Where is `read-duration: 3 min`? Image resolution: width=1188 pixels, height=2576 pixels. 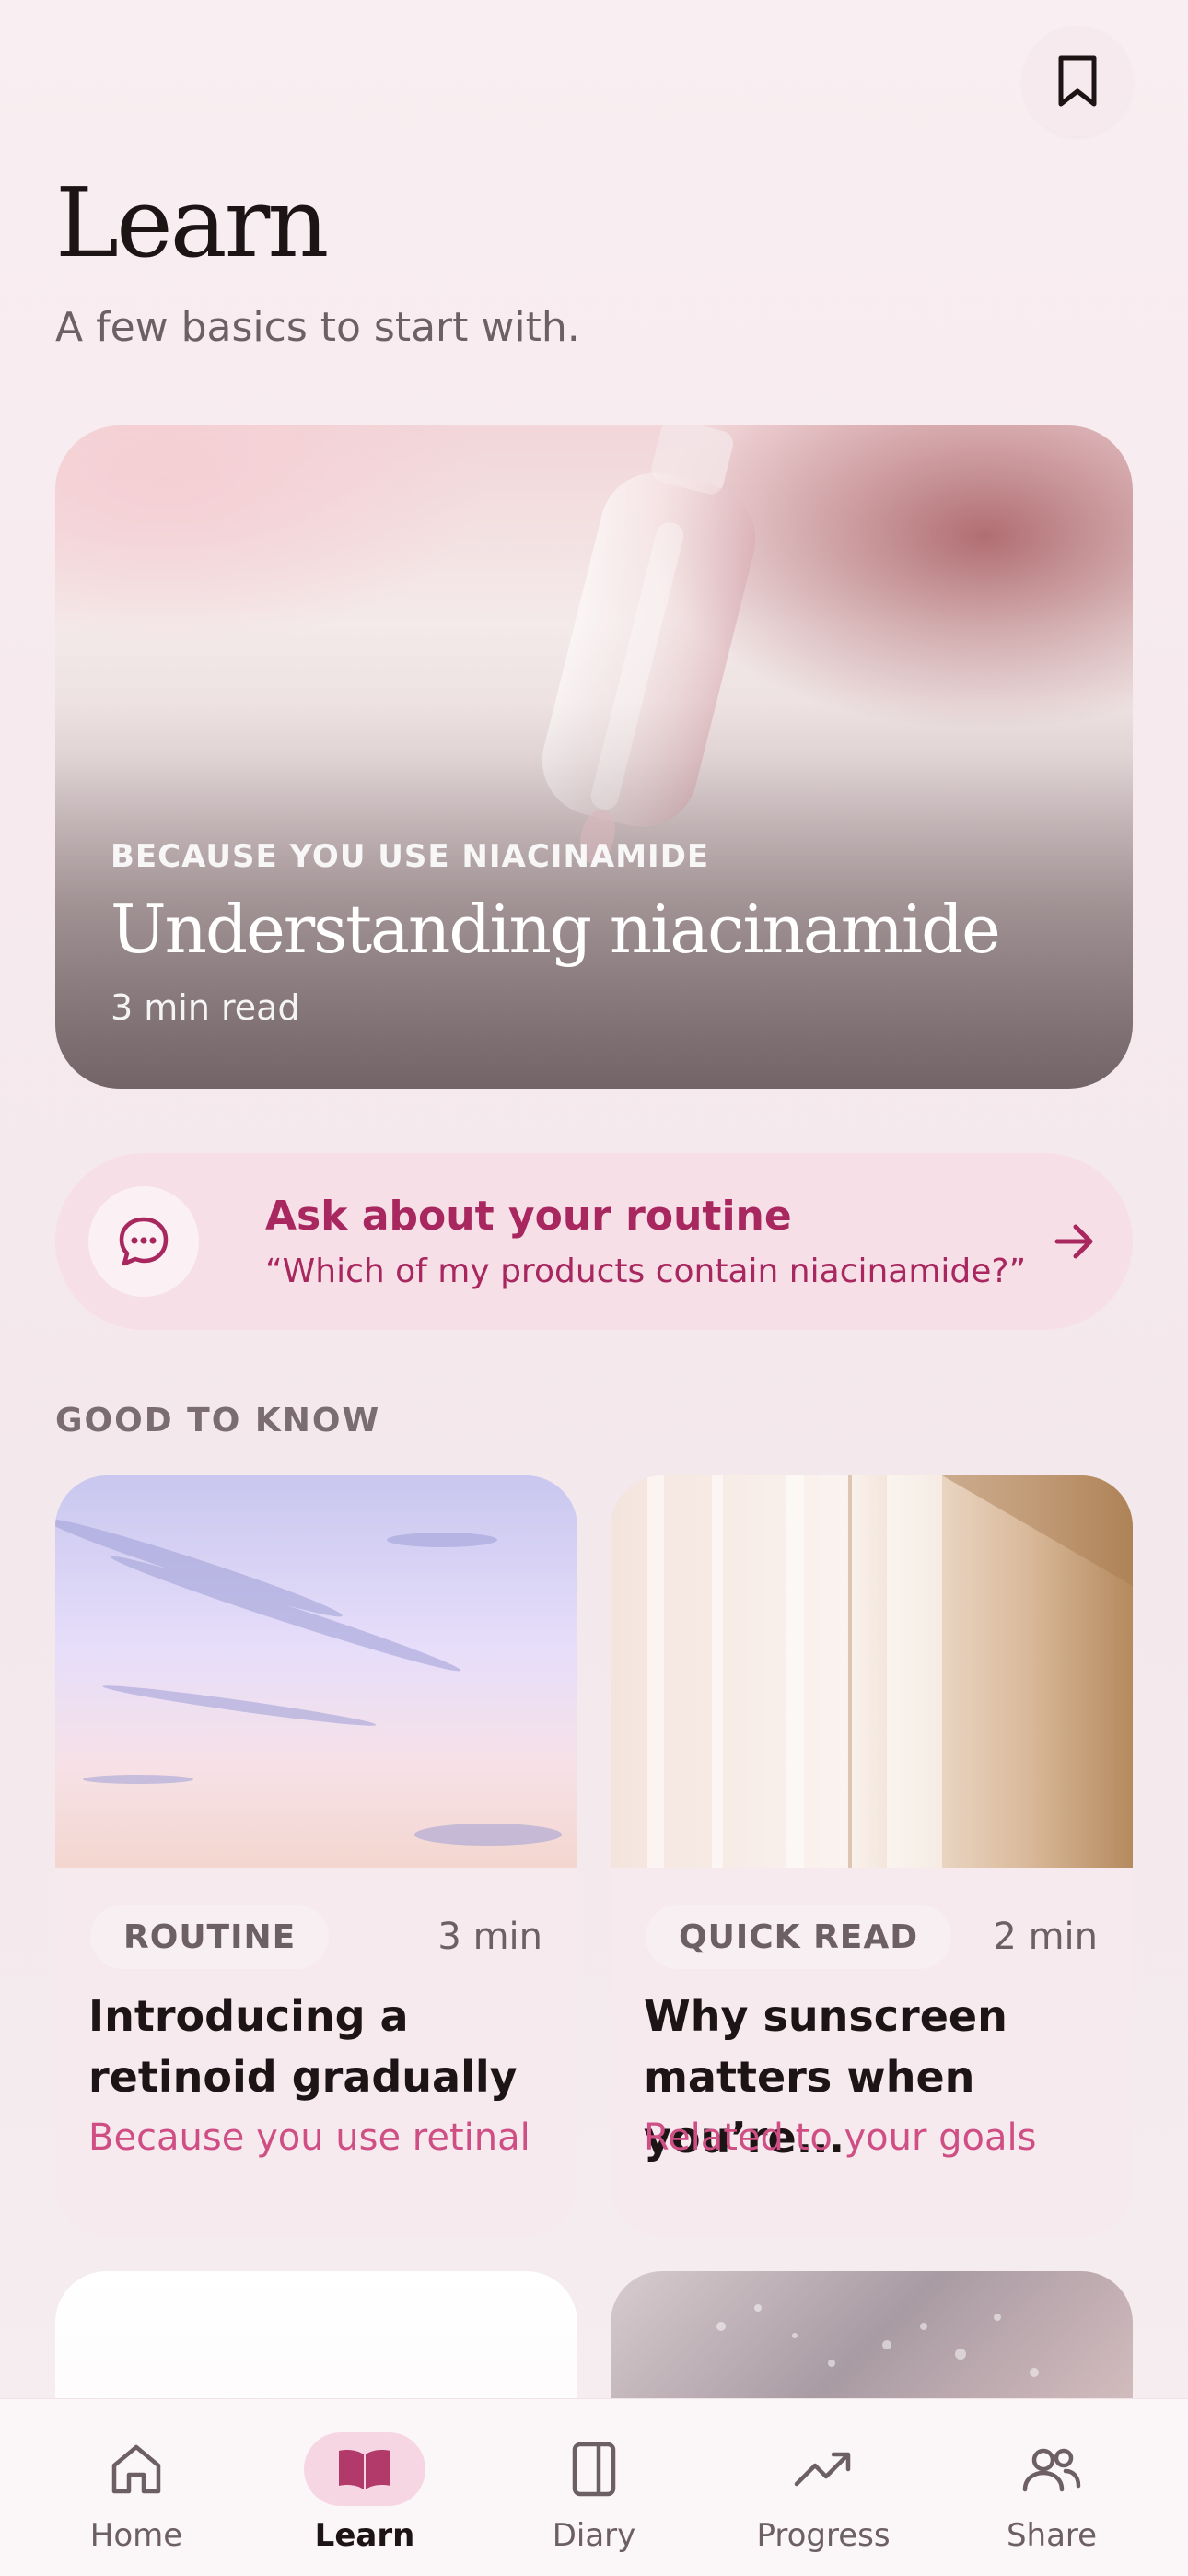 read-duration: 3 min is located at coordinates (490, 1937).